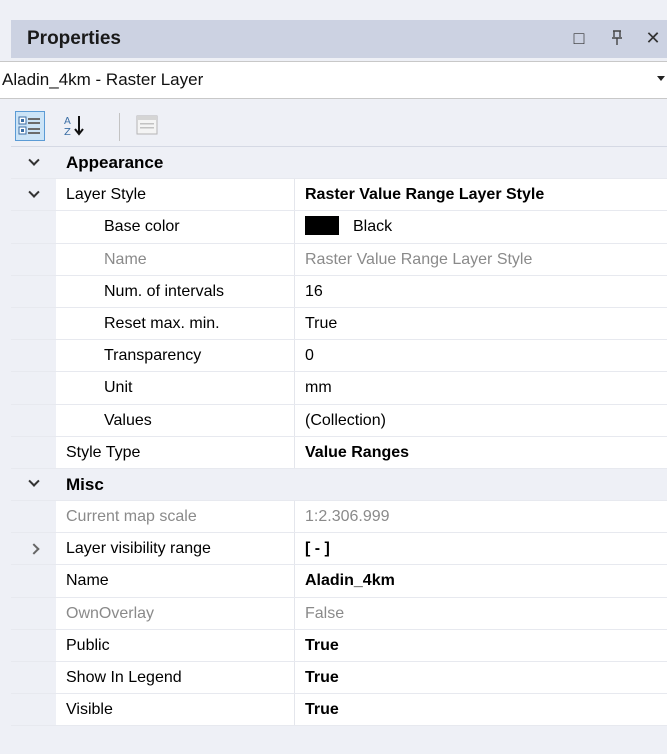 This screenshot has width=667, height=754. Describe the element at coordinates (67, 132) in the screenshot. I see `svg-text: Z` at that location.